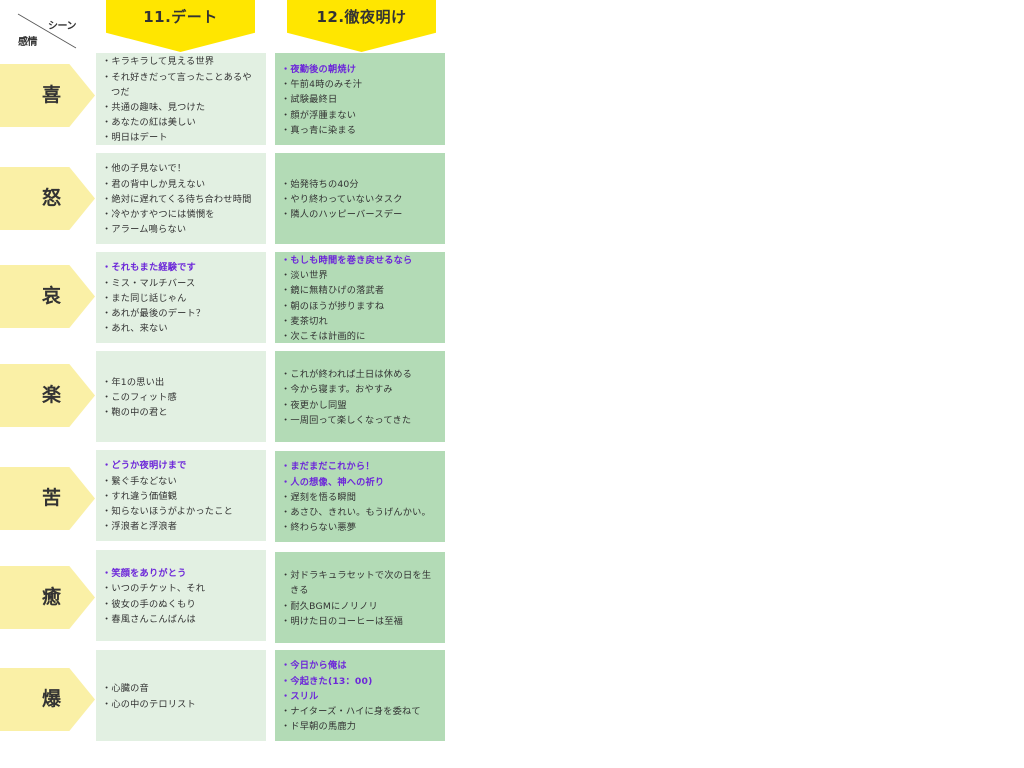  I want to click on list-item: 午前4時のみそ汁, so click(360, 84).